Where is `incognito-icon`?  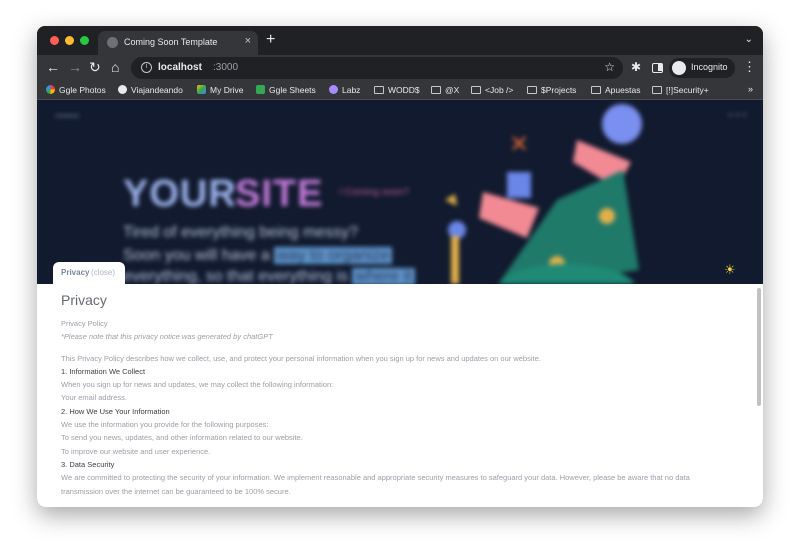 incognito-icon is located at coordinates (679, 68).